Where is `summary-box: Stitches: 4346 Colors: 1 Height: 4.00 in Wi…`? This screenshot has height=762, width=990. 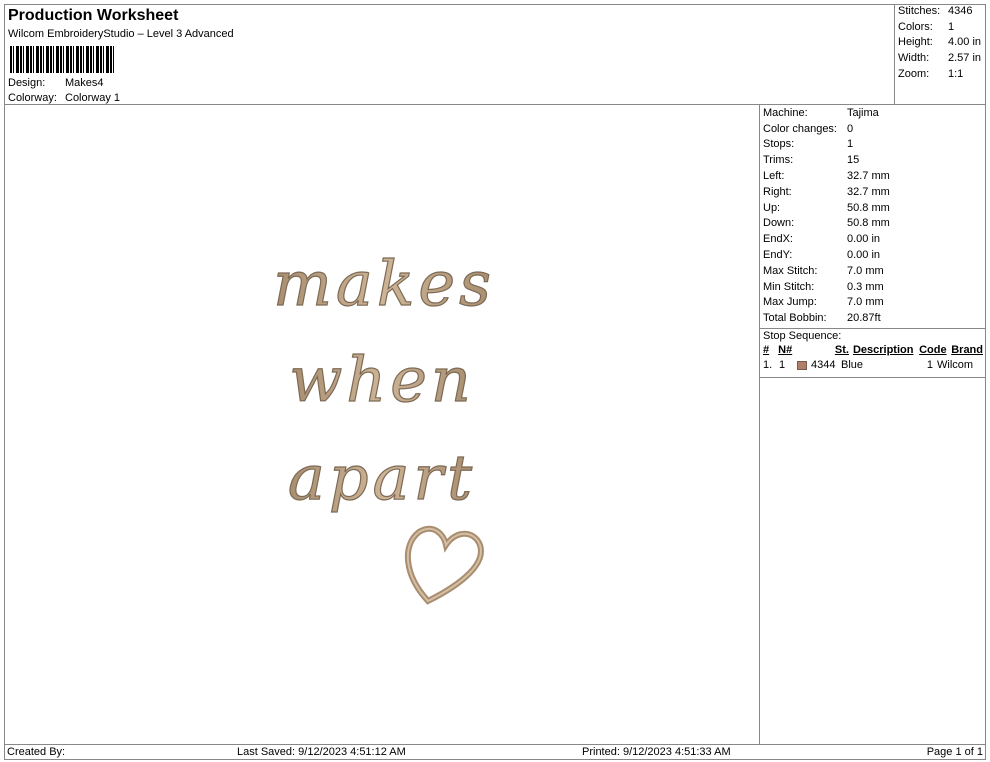
summary-box: Stitches: 4346 Colors: 1 Height: 4.00 in Wi… is located at coordinates (940, 54).